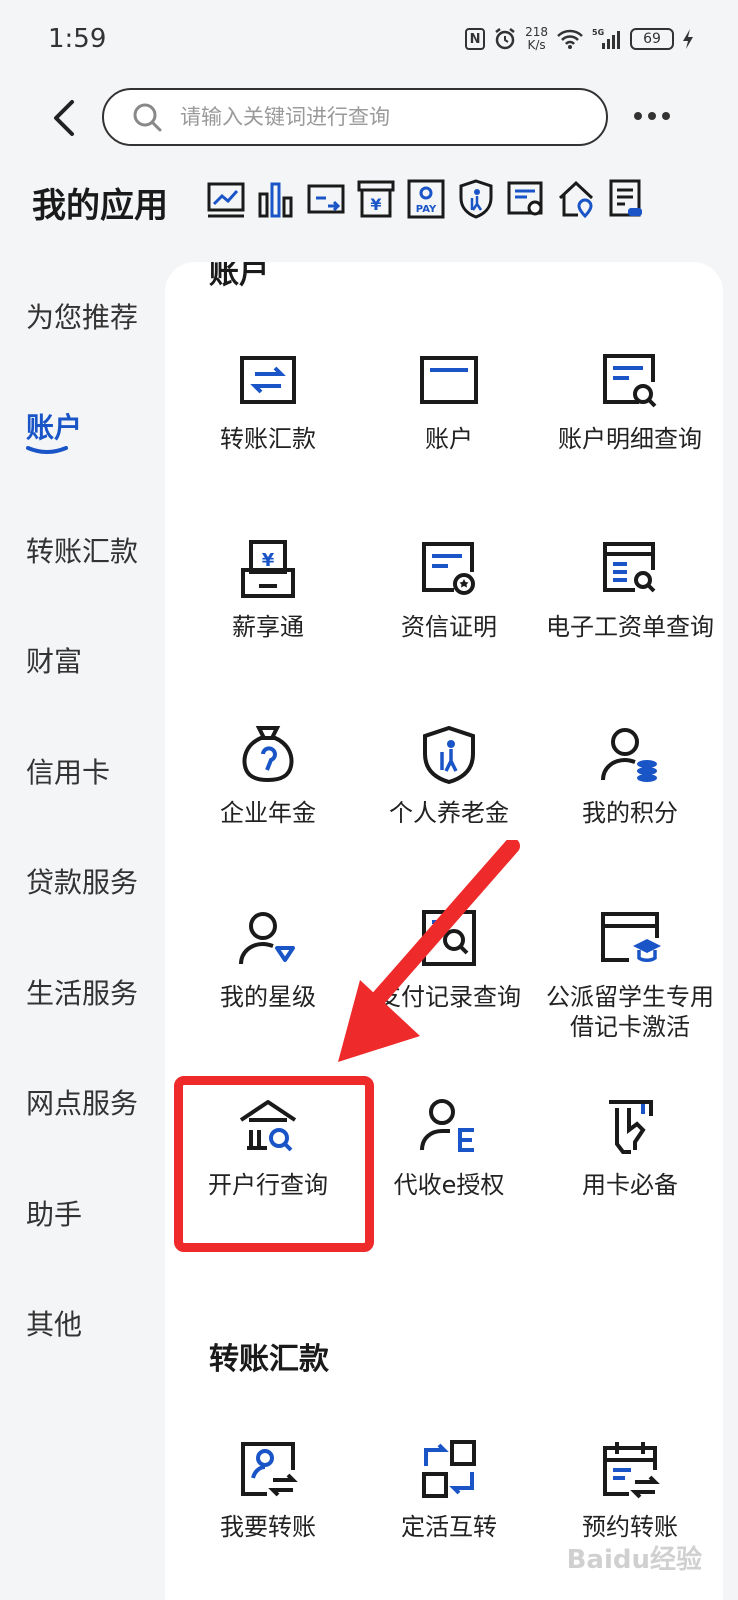  What do you see at coordinates (82, 992) in the screenshot?
I see `sidebar-item-life: 生活服务` at bounding box center [82, 992].